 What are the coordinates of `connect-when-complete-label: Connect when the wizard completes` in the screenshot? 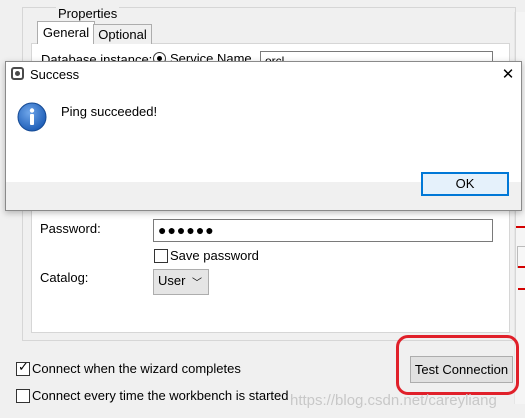 It's located at (136, 368).